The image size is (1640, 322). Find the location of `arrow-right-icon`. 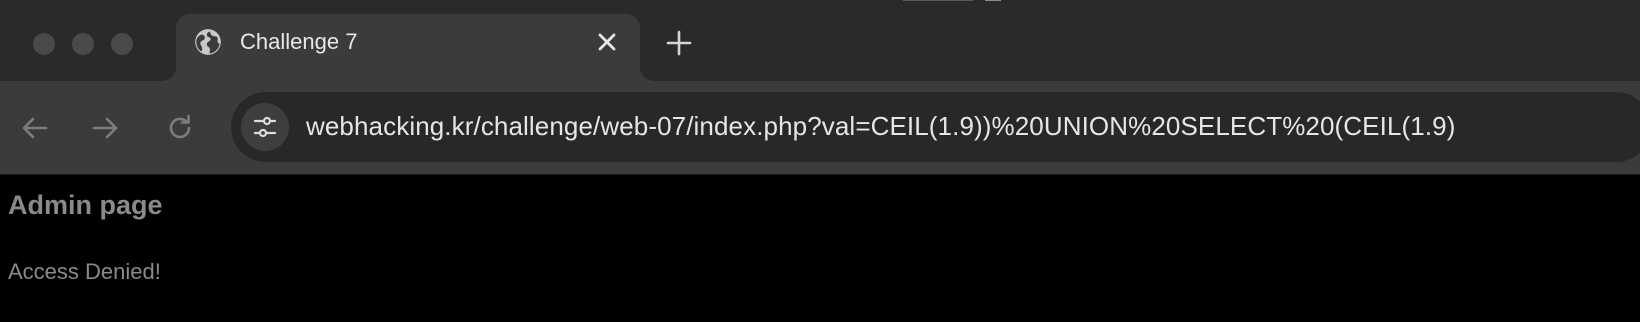

arrow-right-icon is located at coordinates (105, 128).